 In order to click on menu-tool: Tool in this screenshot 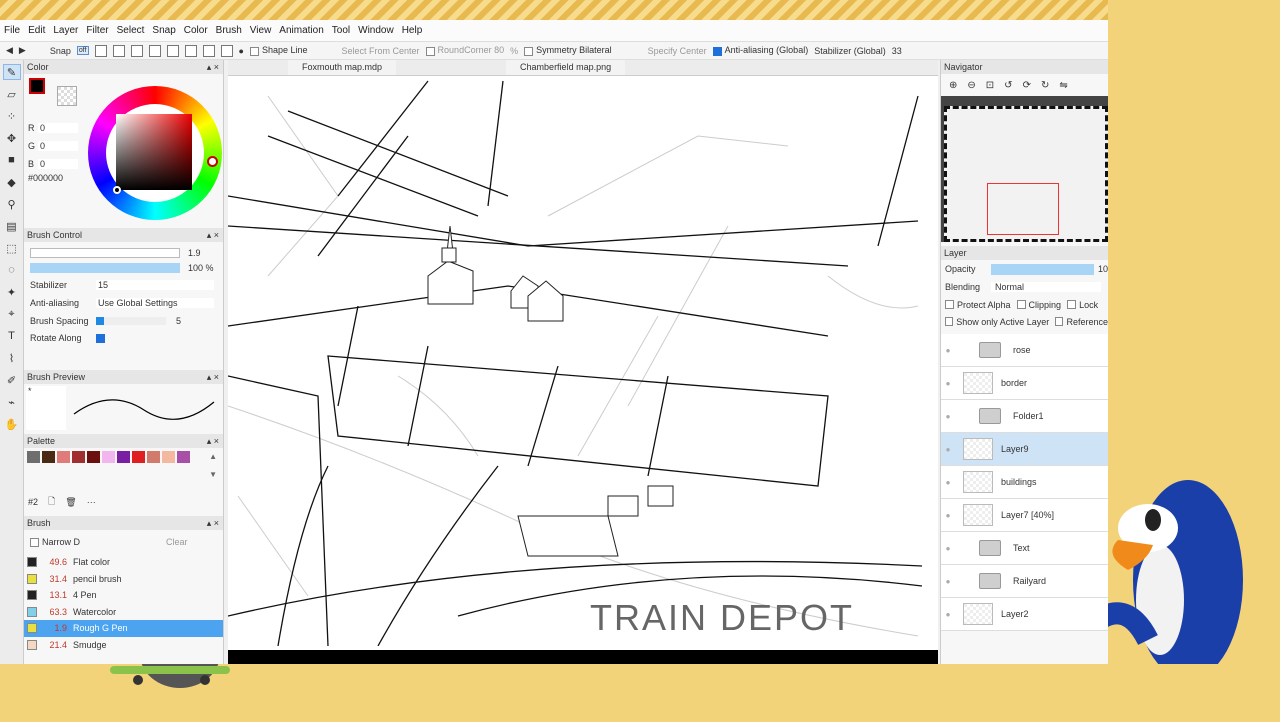, I will do `click(341, 30)`.